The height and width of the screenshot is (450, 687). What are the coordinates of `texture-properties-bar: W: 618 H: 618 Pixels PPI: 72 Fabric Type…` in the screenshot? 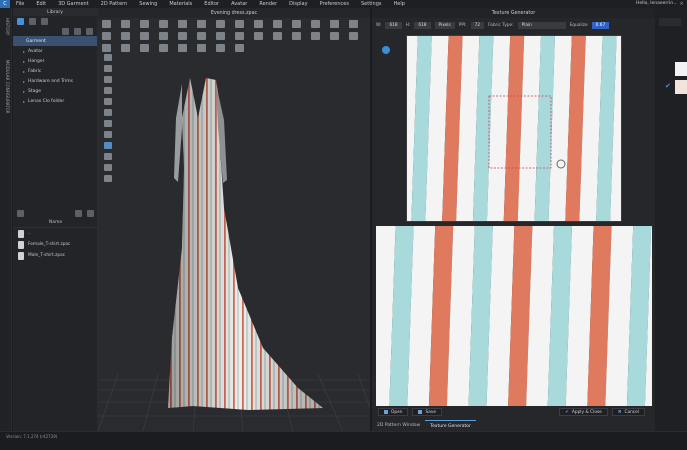 It's located at (513, 25).